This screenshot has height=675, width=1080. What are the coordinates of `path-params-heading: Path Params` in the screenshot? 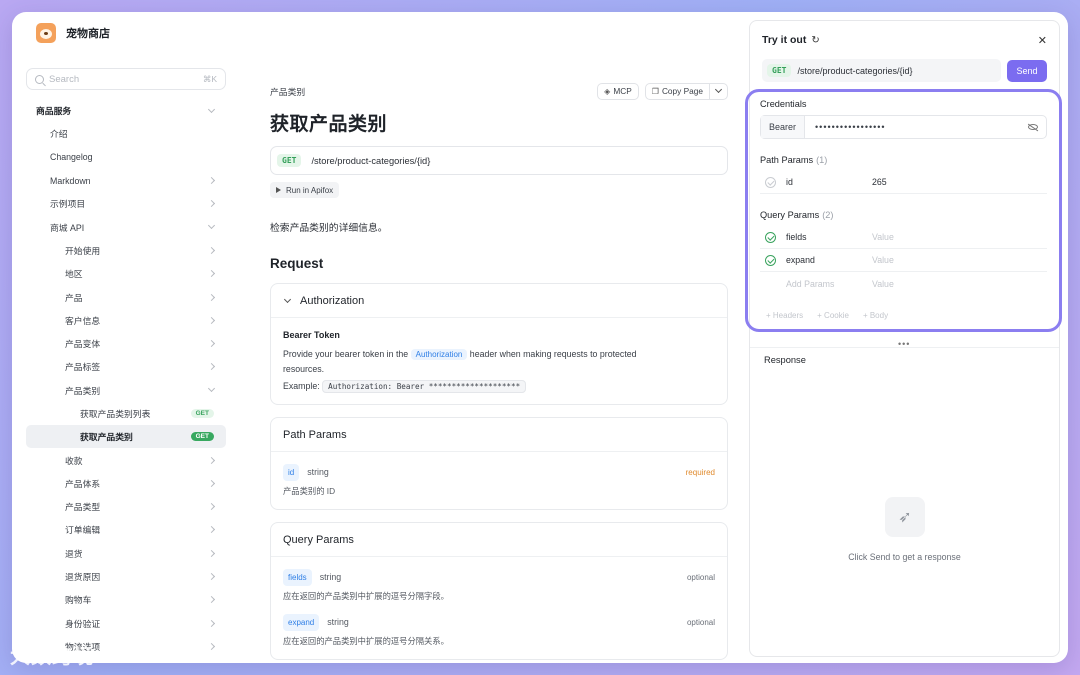 It's located at (499, 435).